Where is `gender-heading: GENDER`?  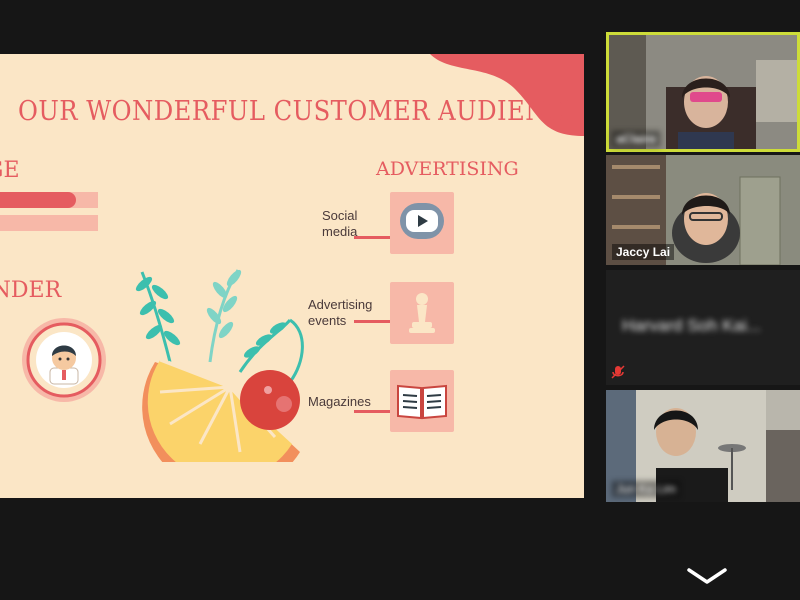
gender-heading: GENDER is located at coordinates (31, 290).